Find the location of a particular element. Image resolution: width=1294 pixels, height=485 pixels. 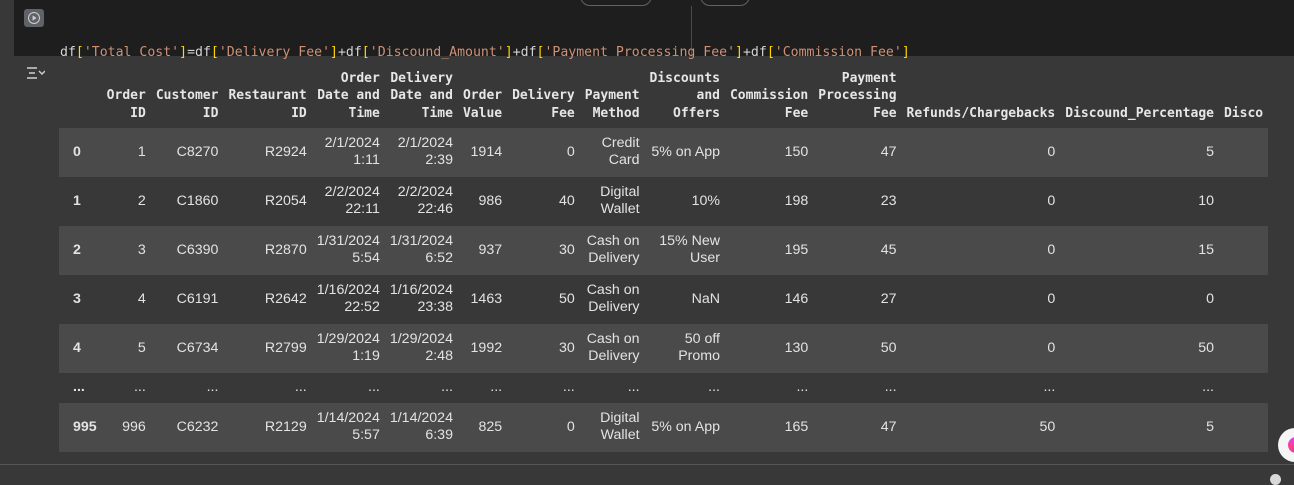

table-cell: C6390 is located at coordinates (187, 250).